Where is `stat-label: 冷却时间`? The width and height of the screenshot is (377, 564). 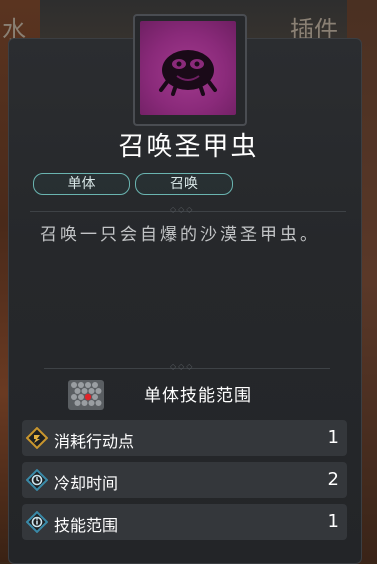 stat-label: 冷却时间 is located at coordinates (86, 483).